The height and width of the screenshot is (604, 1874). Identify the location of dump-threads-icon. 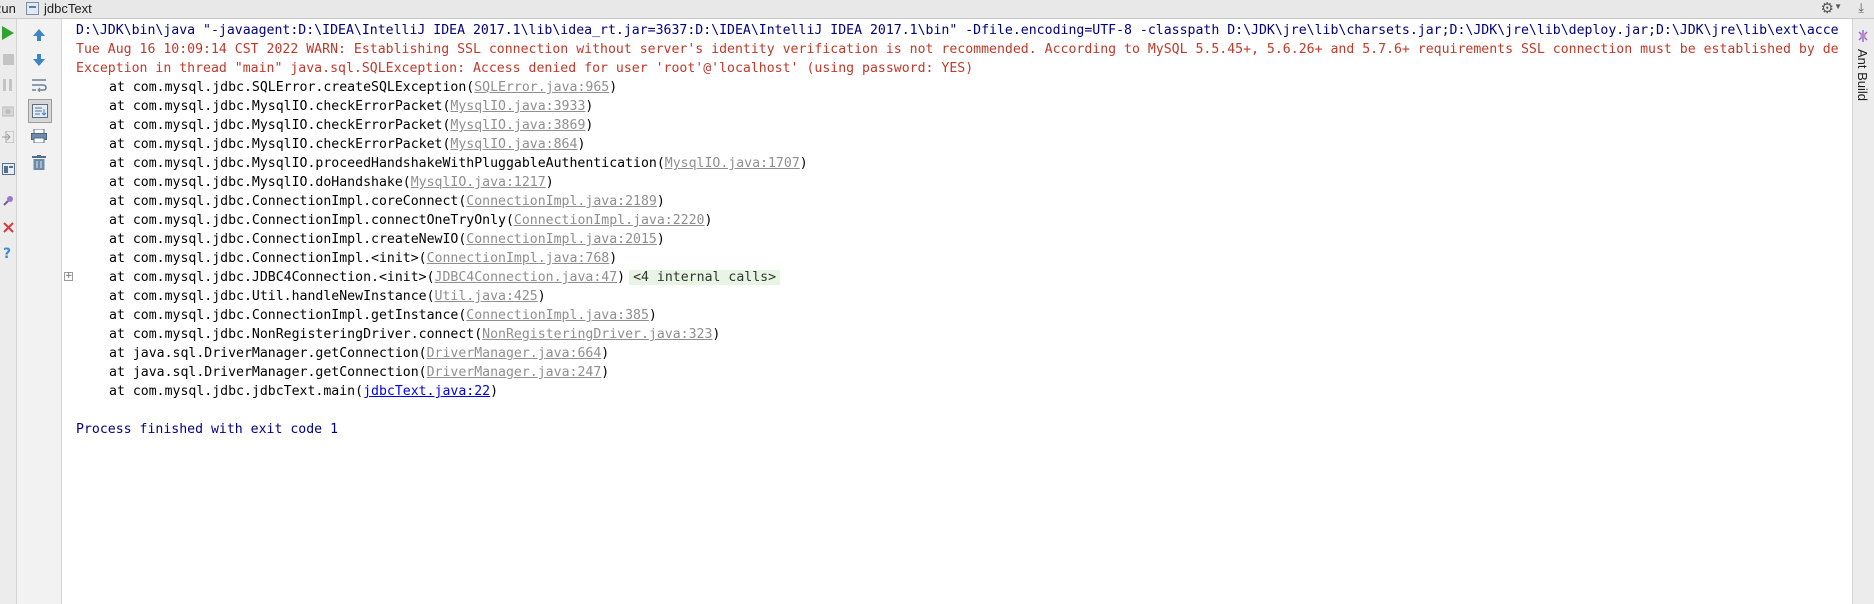
(8, 111).